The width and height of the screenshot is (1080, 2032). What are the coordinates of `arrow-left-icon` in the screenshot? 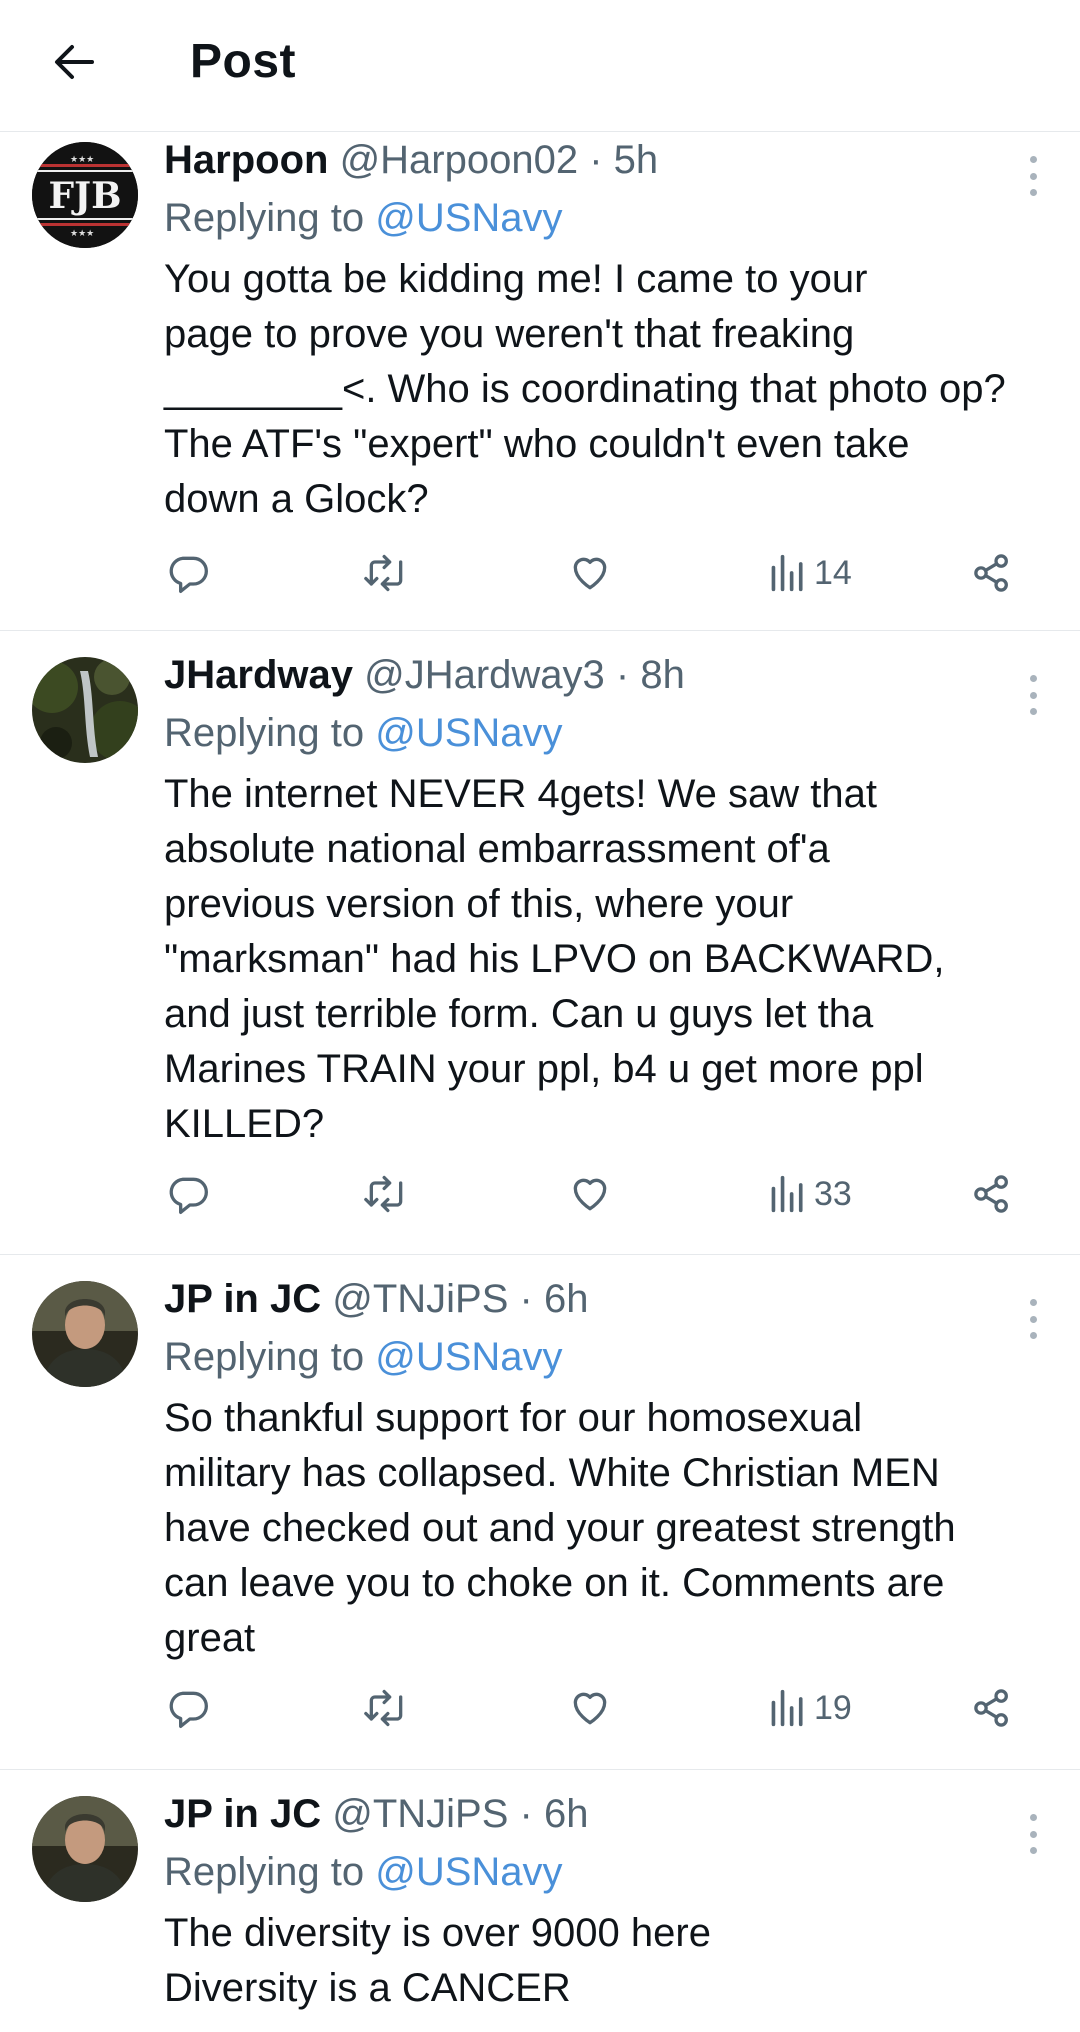 It's located at (74, 62).